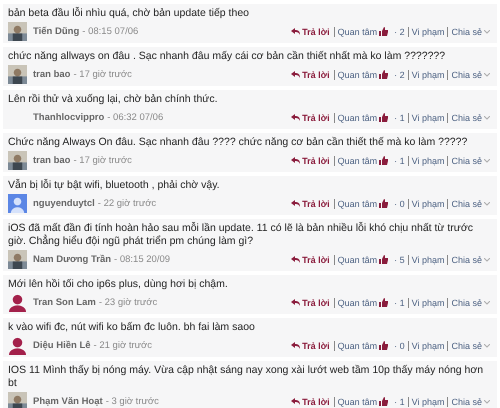 Image resolution: width=500 pixels, height=408 pixels. I want to click on comment-time: - 22 giờ trước, so click(127, 203).